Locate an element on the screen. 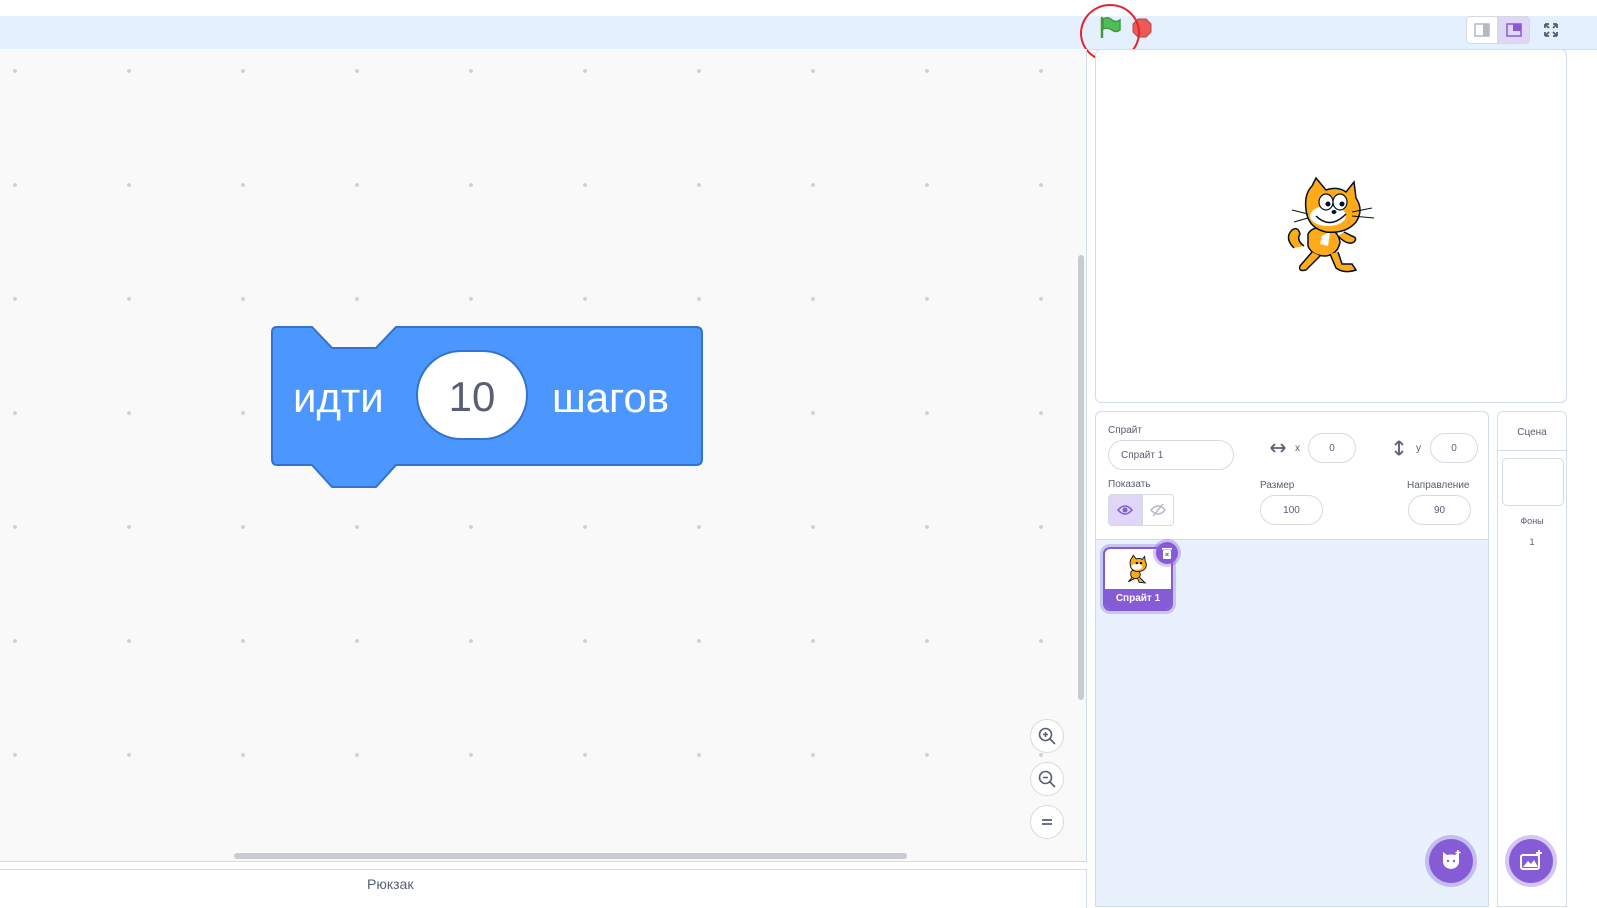  eye-slash-icon is located at coordinates (1158, 510).